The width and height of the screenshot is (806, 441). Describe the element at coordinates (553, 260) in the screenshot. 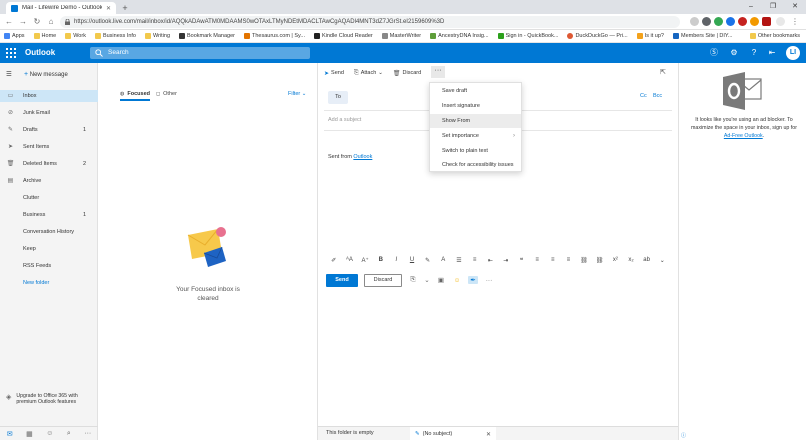

I see `align-center-icon: ≡` at that location.